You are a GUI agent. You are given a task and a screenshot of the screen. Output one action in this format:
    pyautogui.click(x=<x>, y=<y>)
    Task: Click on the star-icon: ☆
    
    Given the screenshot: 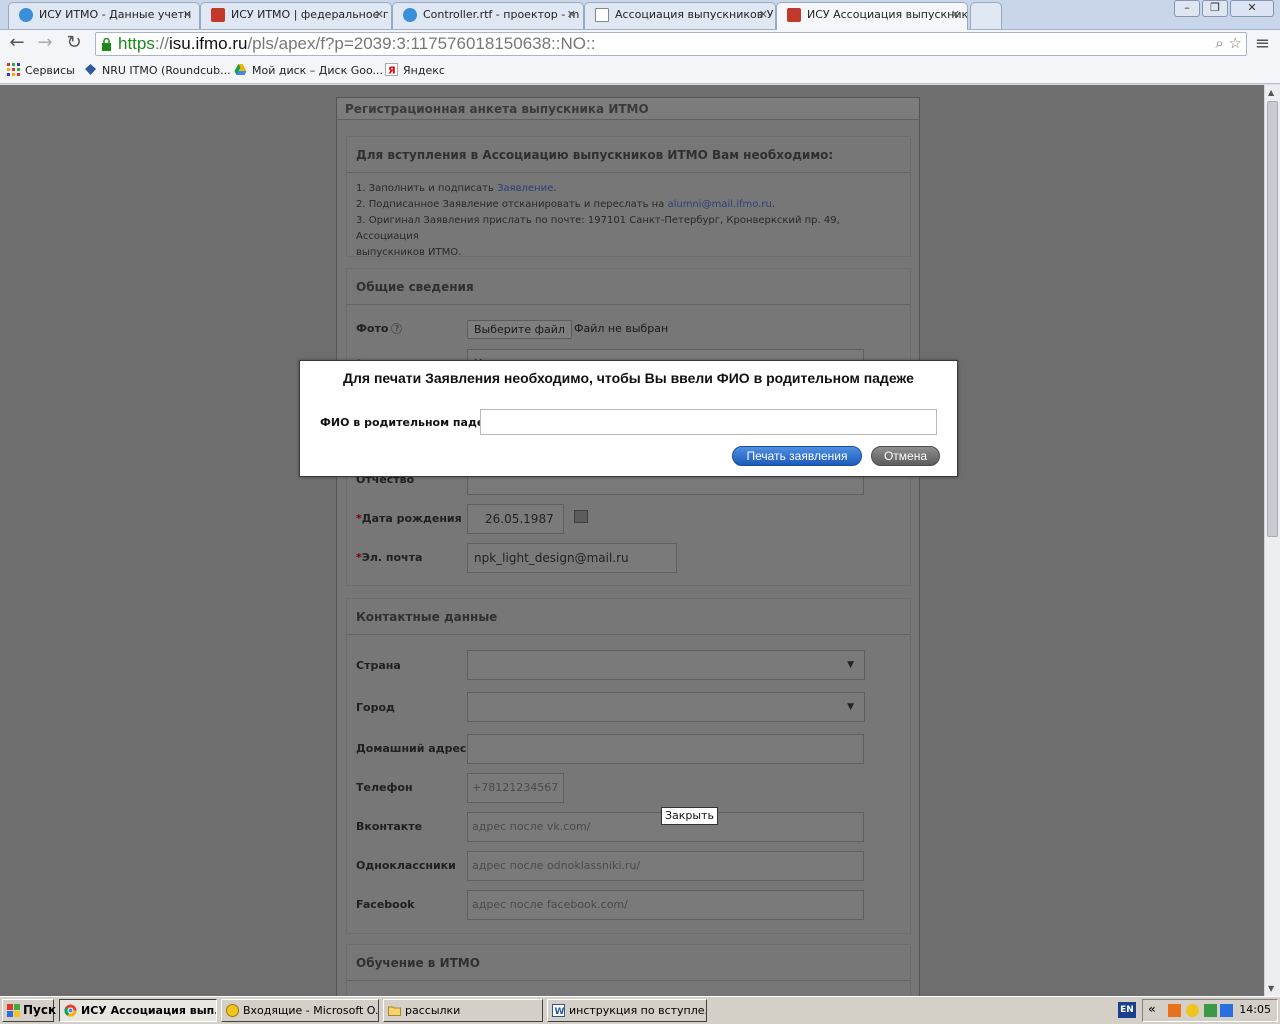 What is the action you would take?
    pyautogui.click(x=1235, y=43)
    